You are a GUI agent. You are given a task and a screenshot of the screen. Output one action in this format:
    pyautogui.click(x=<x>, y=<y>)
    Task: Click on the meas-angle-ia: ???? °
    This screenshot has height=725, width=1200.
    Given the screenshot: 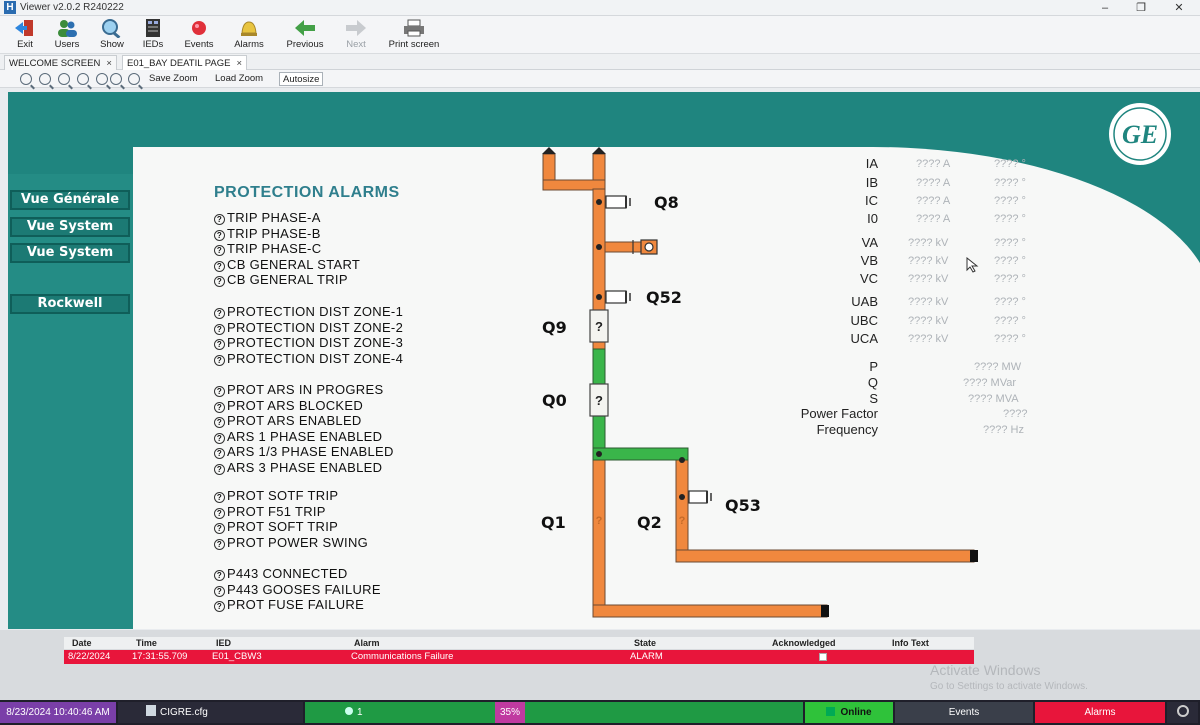 What is the action you would take?
    pyautogui.click(x=1010, y=164)
    